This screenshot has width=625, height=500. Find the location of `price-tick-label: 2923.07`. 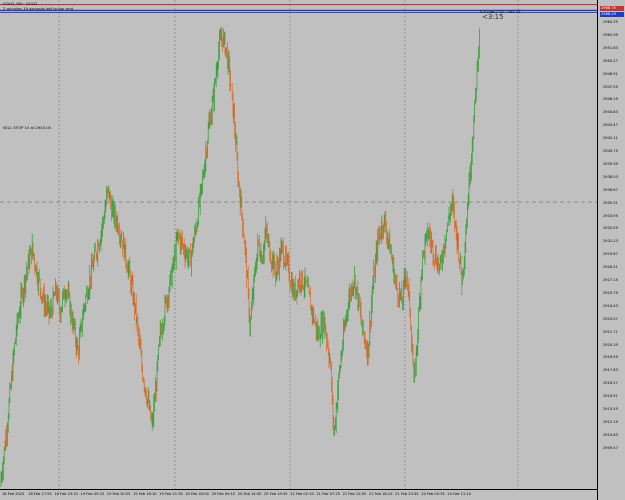

price-tick-label: 2923.07 is located at coordinates (610, 318).